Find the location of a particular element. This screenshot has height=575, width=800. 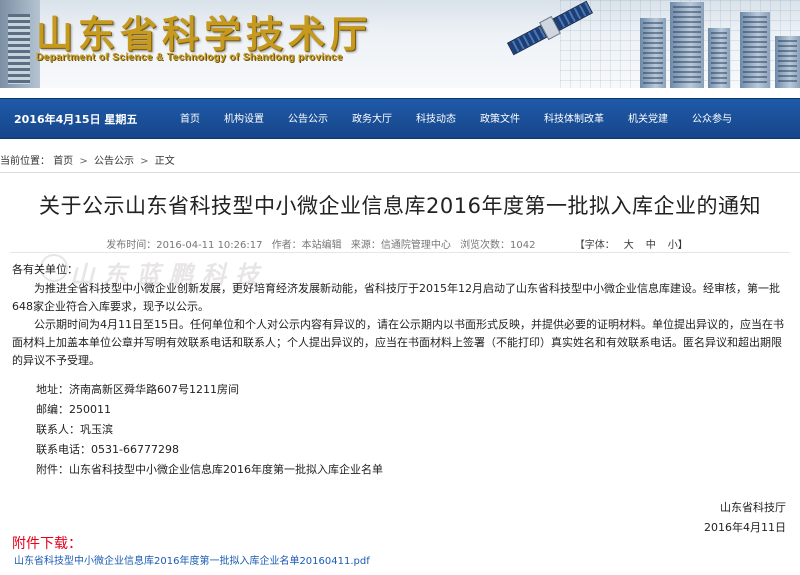

font-medium-button: 中 is located at coordinates (651, 245).